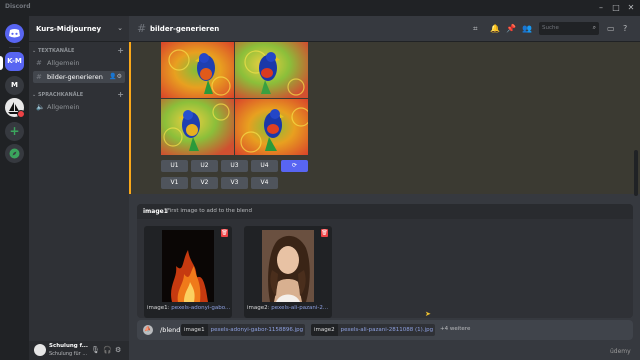  Describe the element at coordinates (611, 28) in the screenshot. I see `inbox-icon: ▭` at that location.